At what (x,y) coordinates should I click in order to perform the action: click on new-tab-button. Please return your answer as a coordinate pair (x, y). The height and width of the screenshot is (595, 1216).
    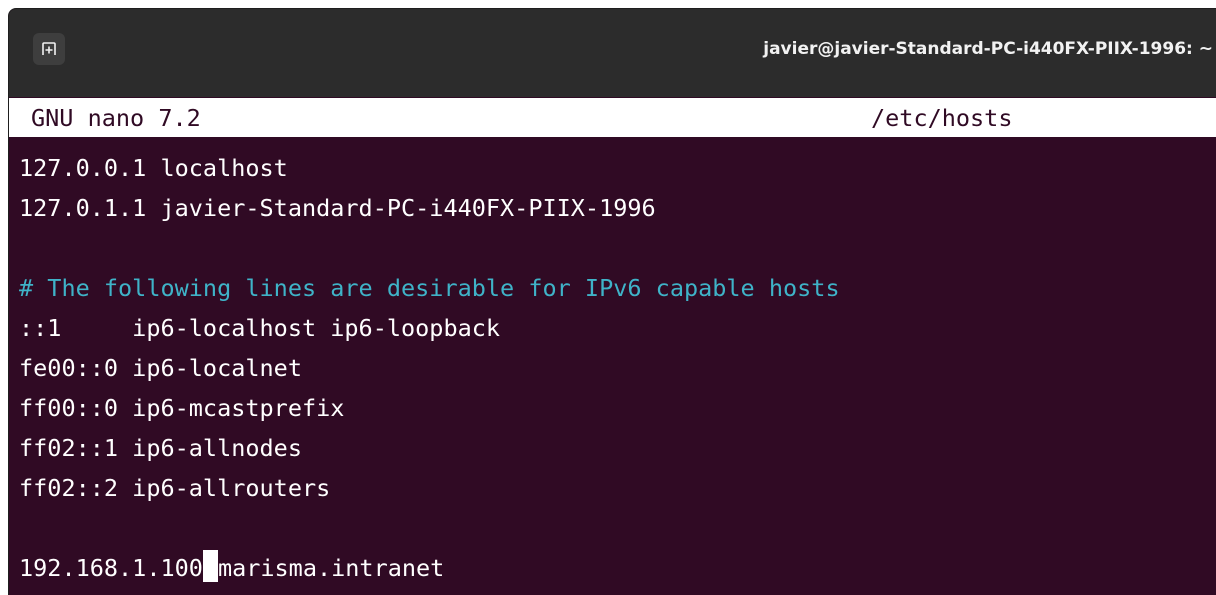
    Looking at the image, I should click on (49, 49).